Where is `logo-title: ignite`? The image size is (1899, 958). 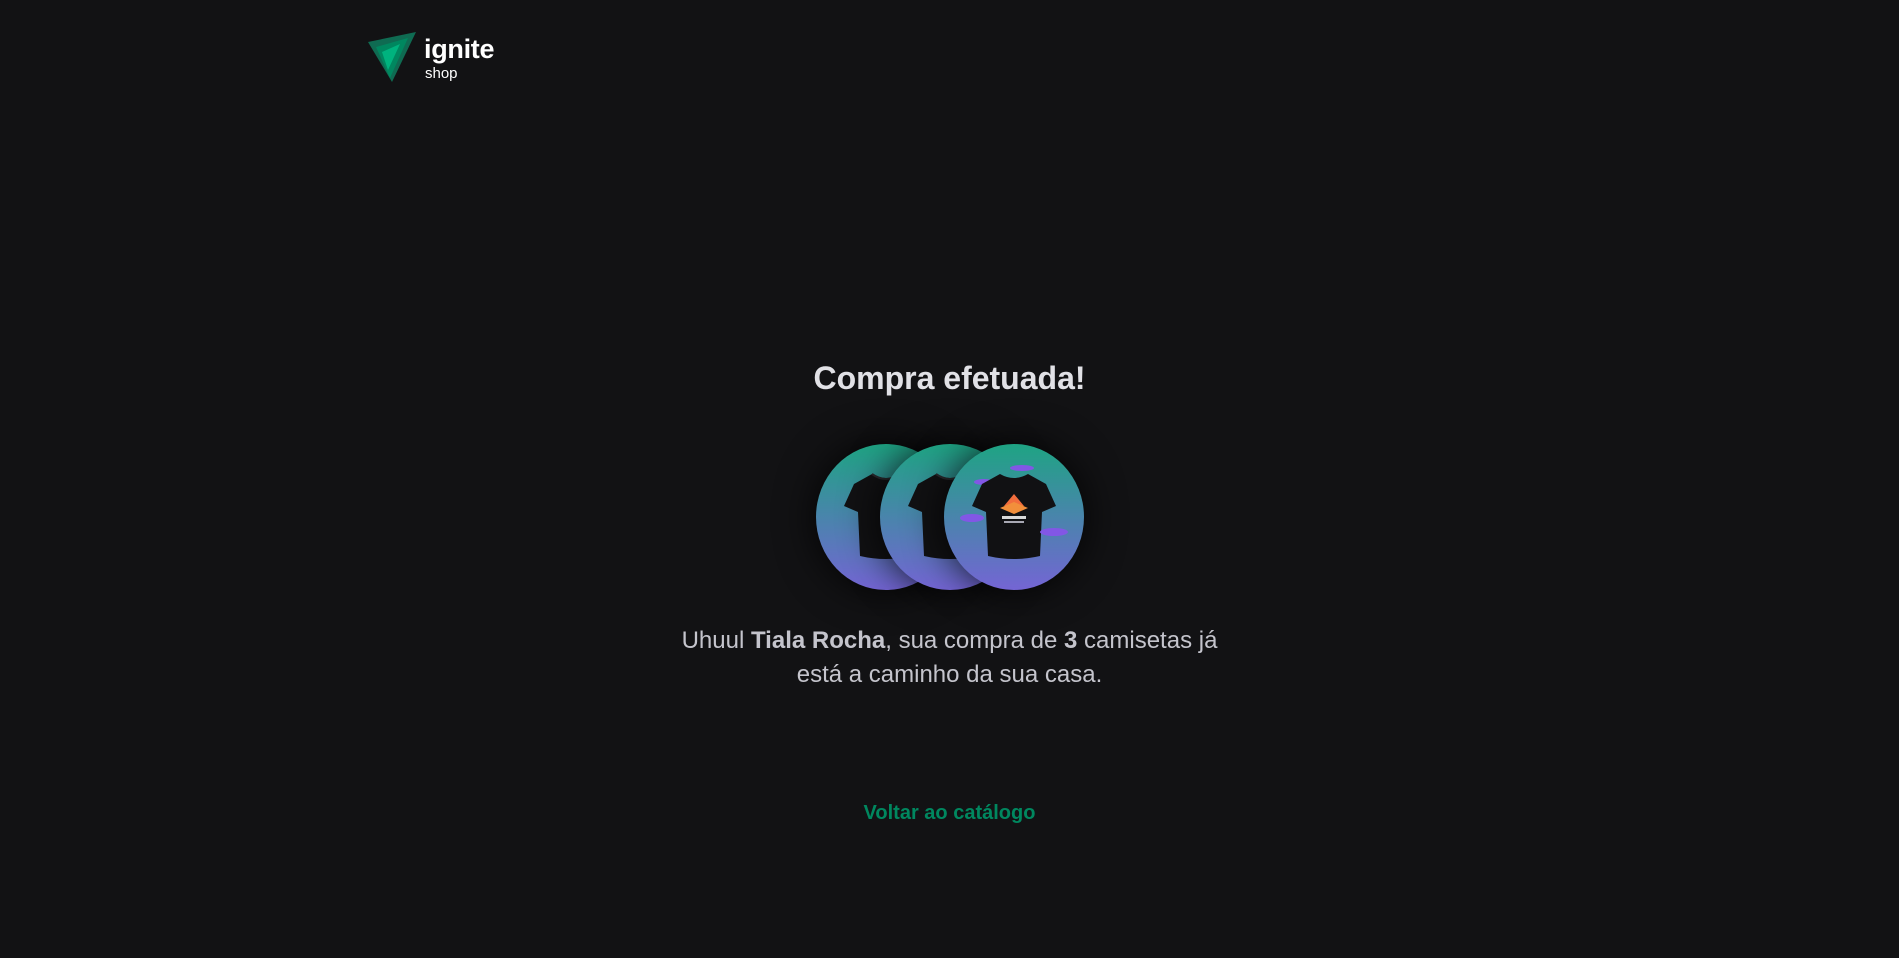
logo-title: ignite is located at coordinates (459, 48).